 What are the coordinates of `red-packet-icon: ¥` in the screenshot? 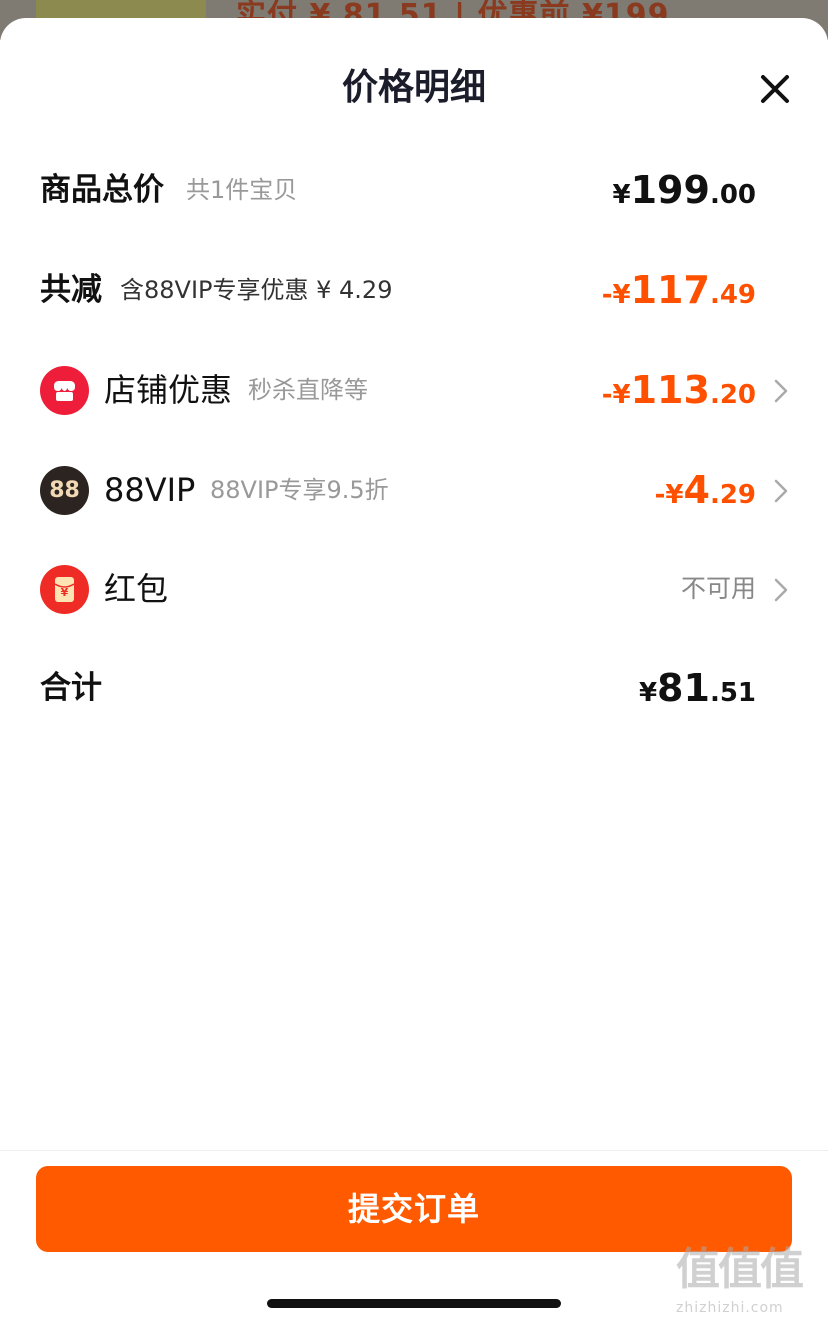 It's located at (64, 589).